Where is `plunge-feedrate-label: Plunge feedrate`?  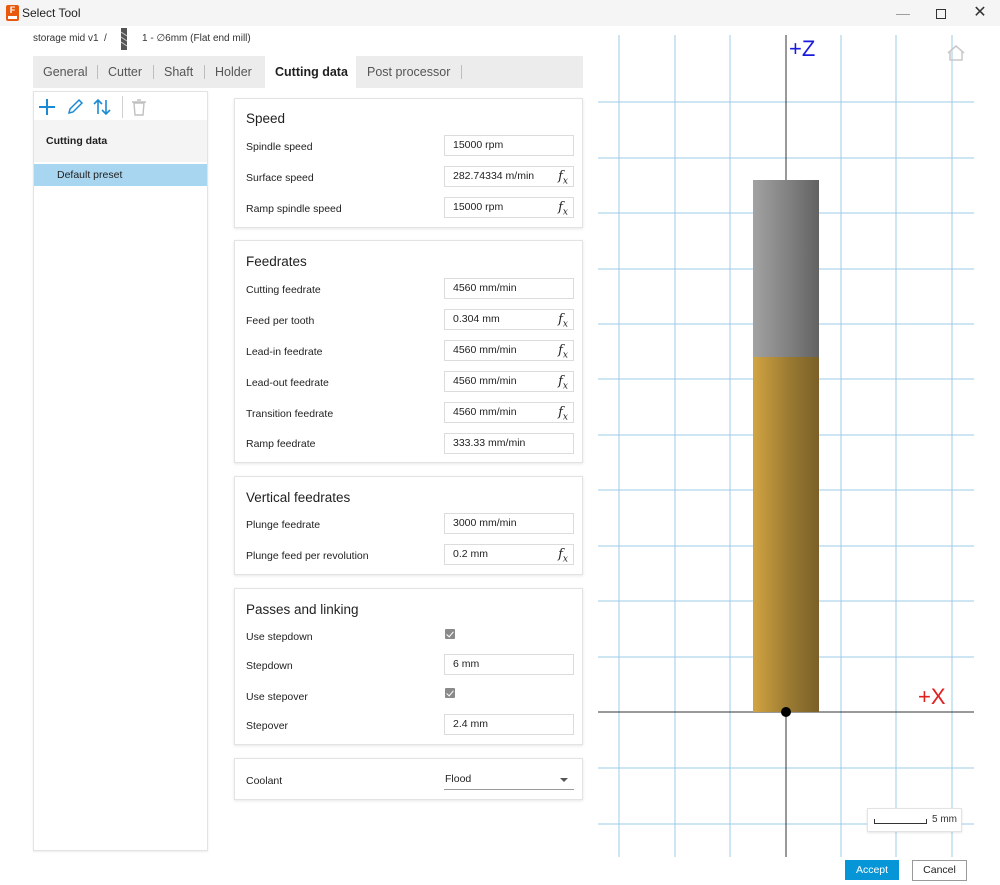 plunge-feedrate-label: Plunge feedrate is located at coordinates (283, 525).